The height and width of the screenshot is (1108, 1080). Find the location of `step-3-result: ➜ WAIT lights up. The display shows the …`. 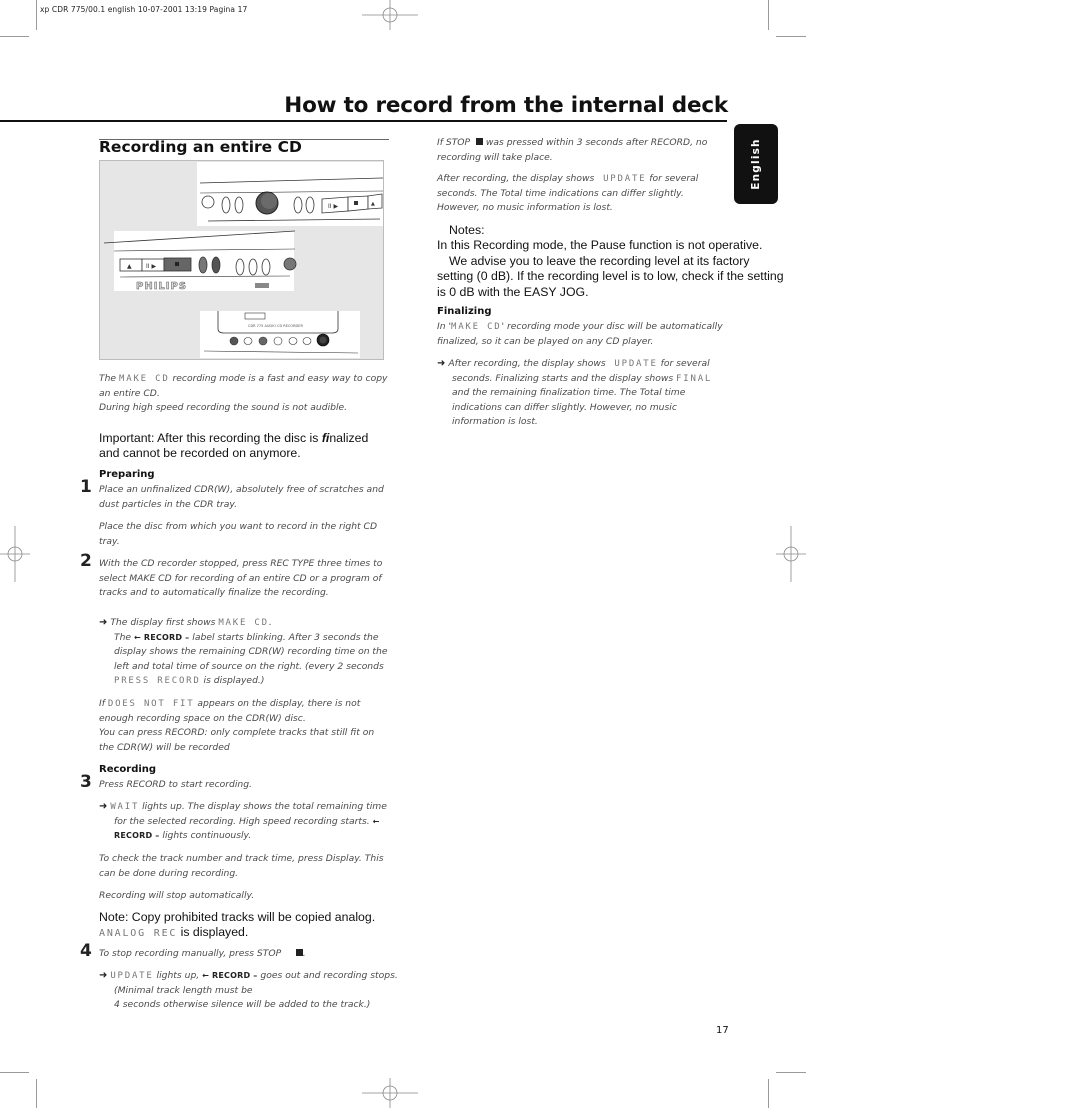

step-3-result: ➜ WAIT lights up. The display shows the … is located at coordinates (243, 821).